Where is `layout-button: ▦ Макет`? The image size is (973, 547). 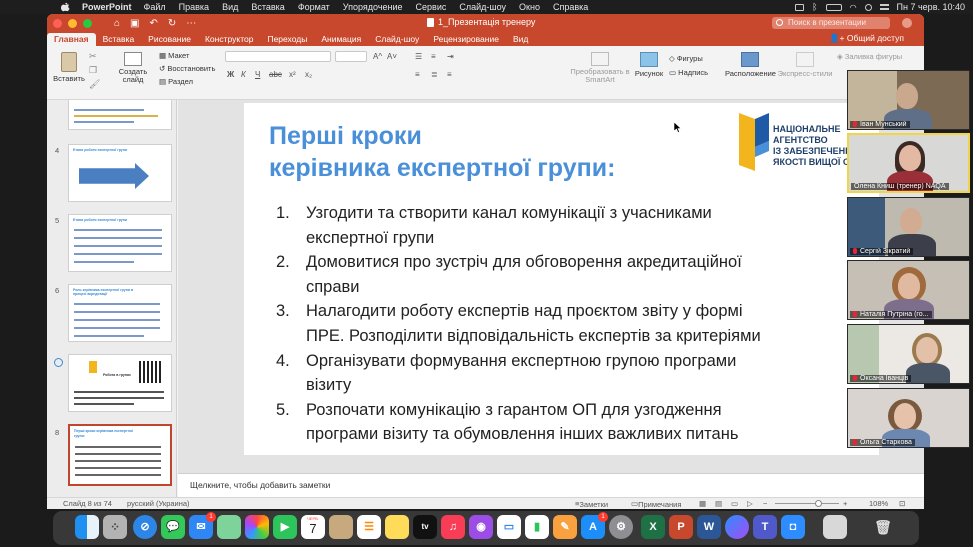 layout-button: ▦ Макет is located at coordinates (187, 55).